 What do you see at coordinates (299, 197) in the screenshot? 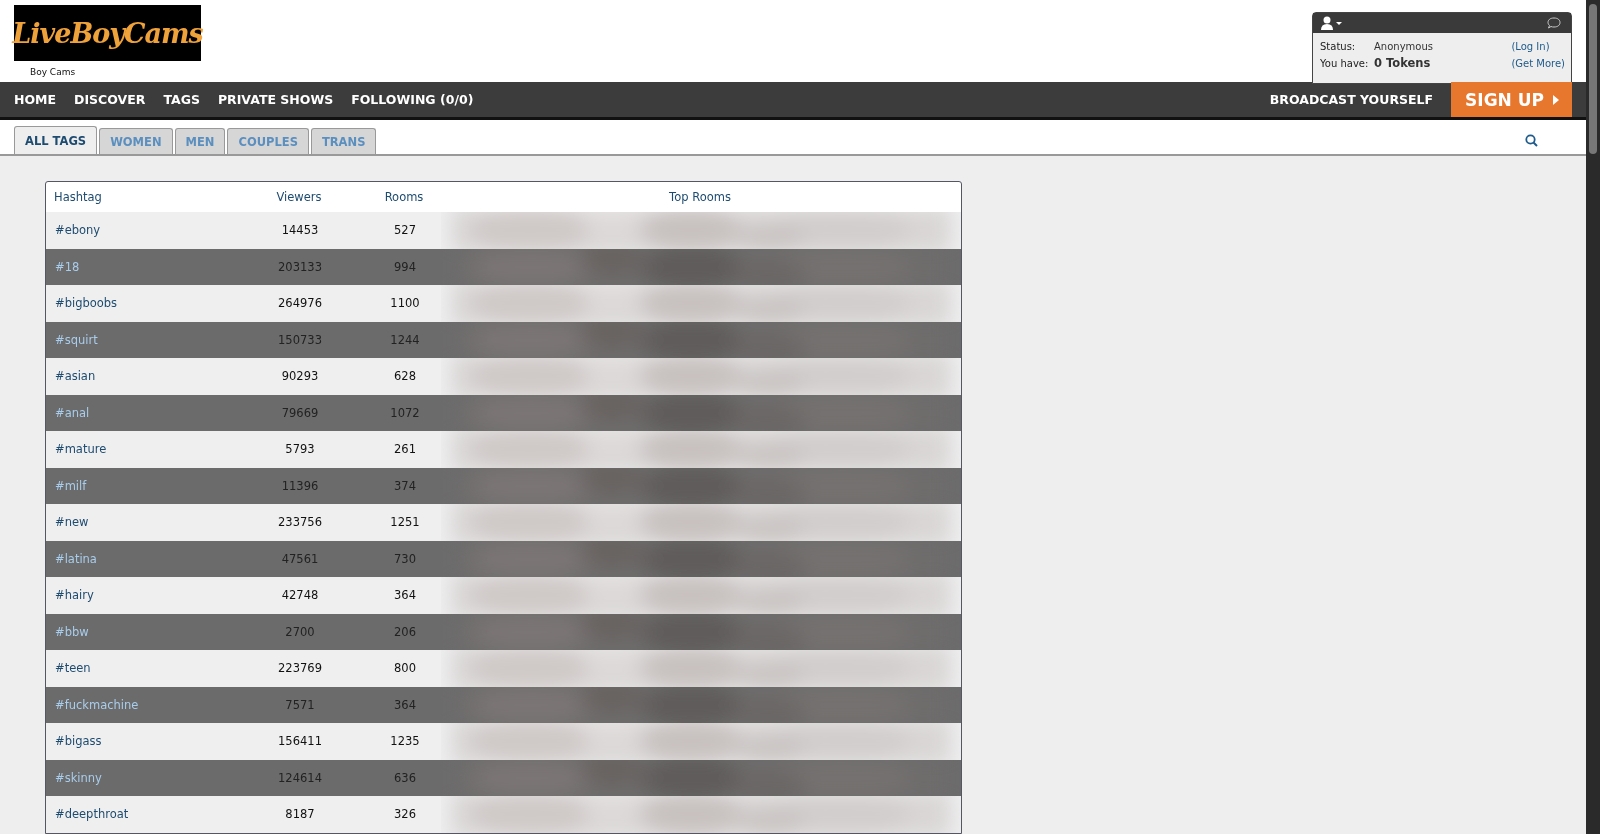
I see `column-header: Viewers` at bounding box center [299, 197].